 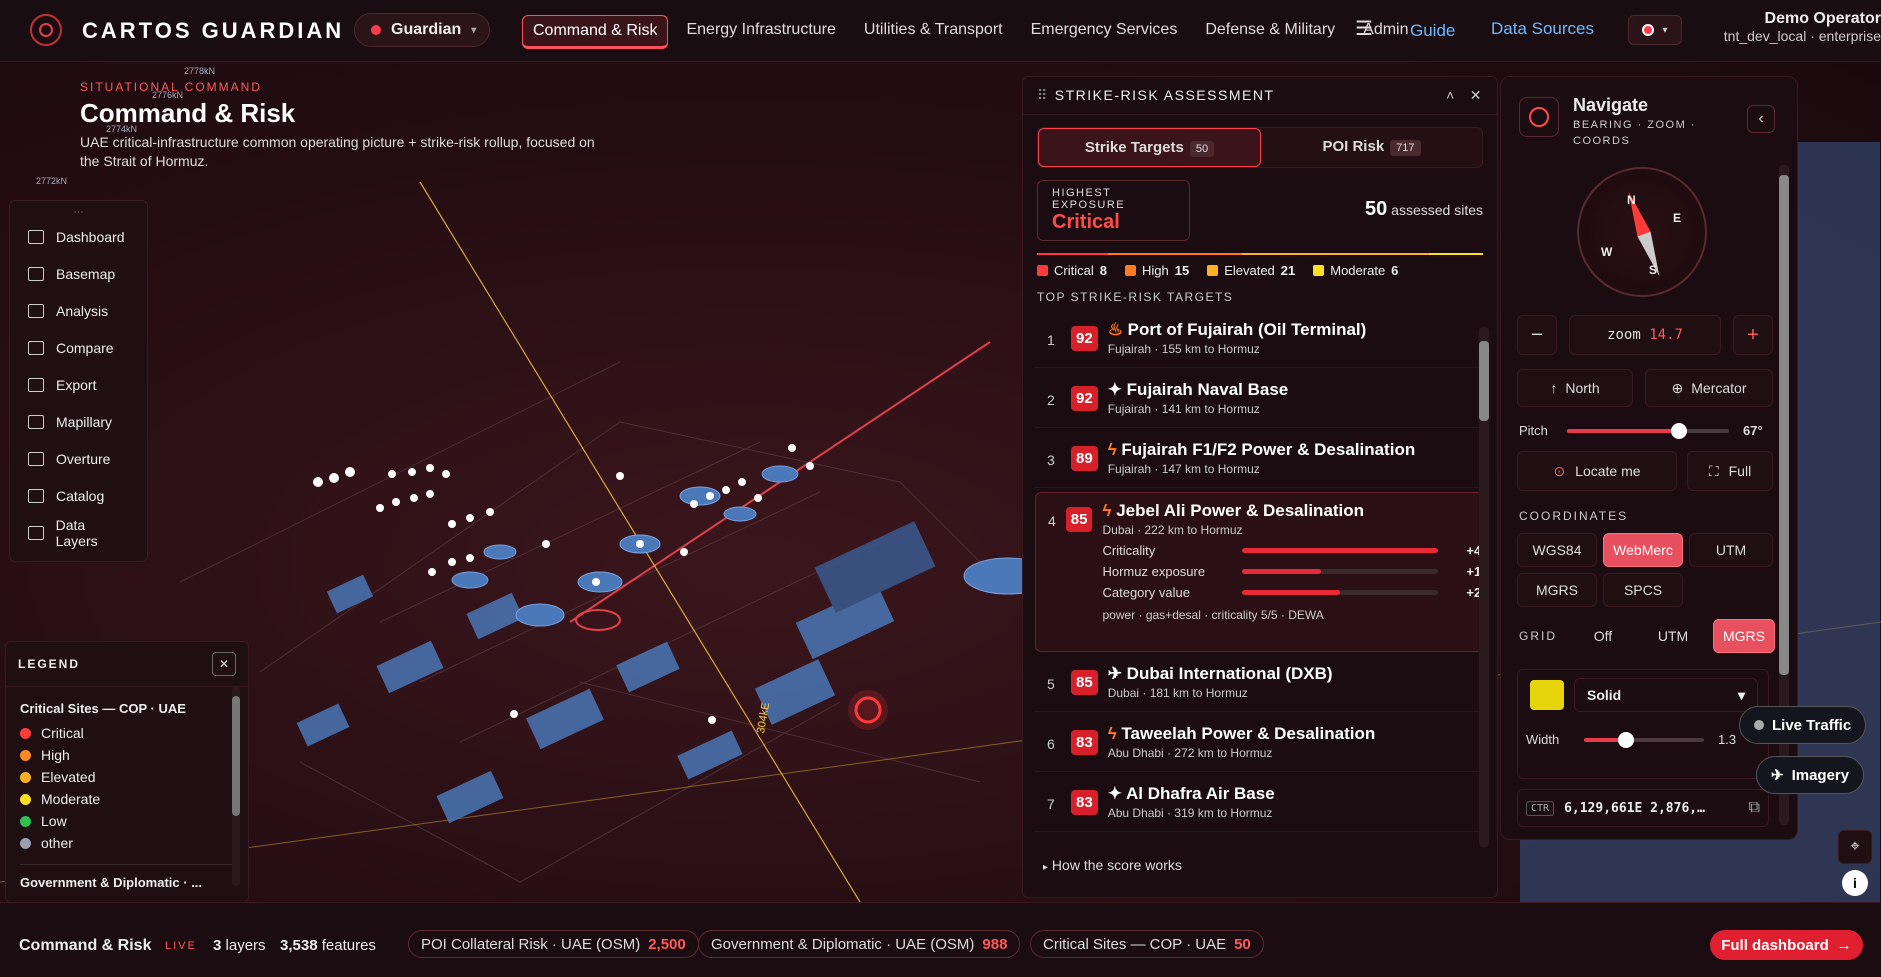 What do you see at coordinates (1648, 30) in the screenshot?
I see `record-icon` at bounding box center [1648, 30].